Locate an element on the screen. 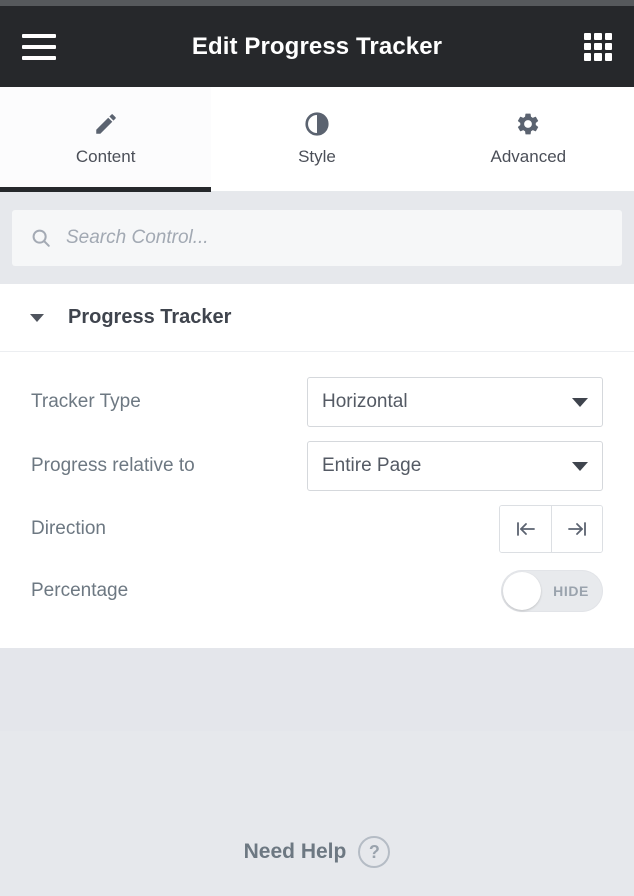 Image resolution: width=634 pixels, height=896 pixels. section-header-progress-tracker: Progress Tracker is located at coordinates (317, 318).